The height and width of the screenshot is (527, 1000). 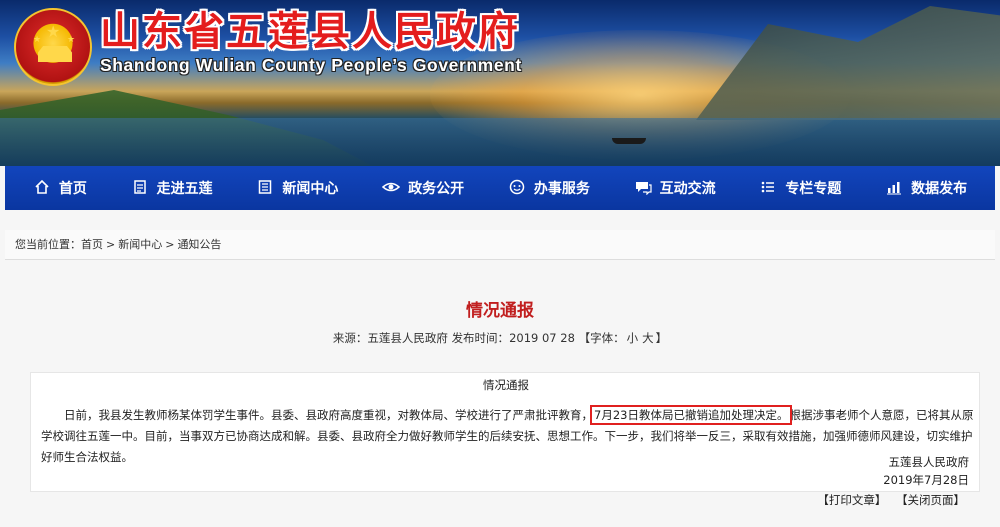 What do you see at coordinates (140, 188) in the screenshot?
I see `document-icon` at bounding box center [140, 188].